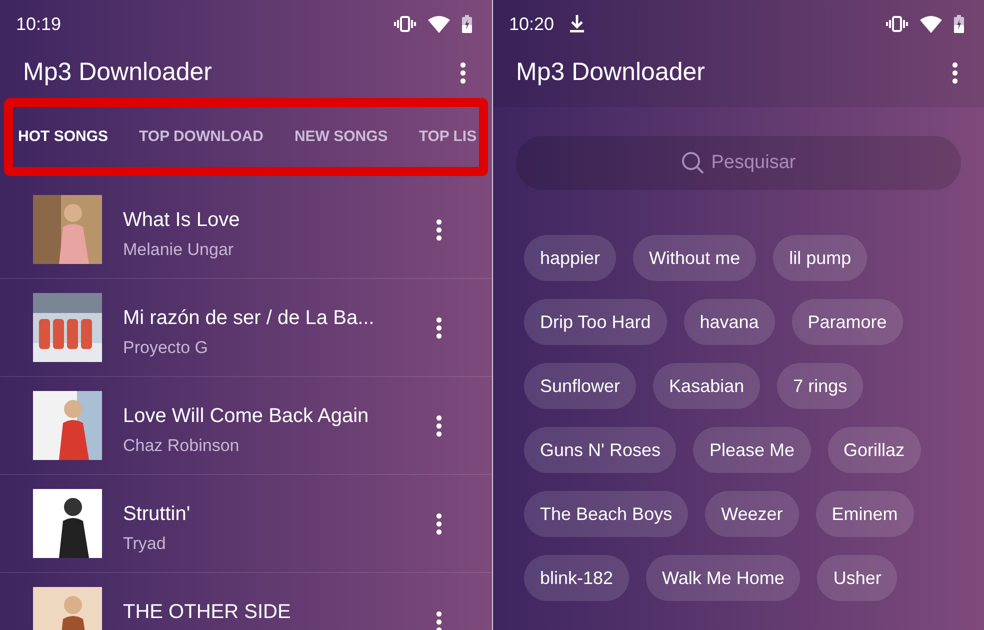  What do you see at coordinates (857, 578) in the screenshot?
I see `search-chip: Usher` at bounding box center [857, 578].